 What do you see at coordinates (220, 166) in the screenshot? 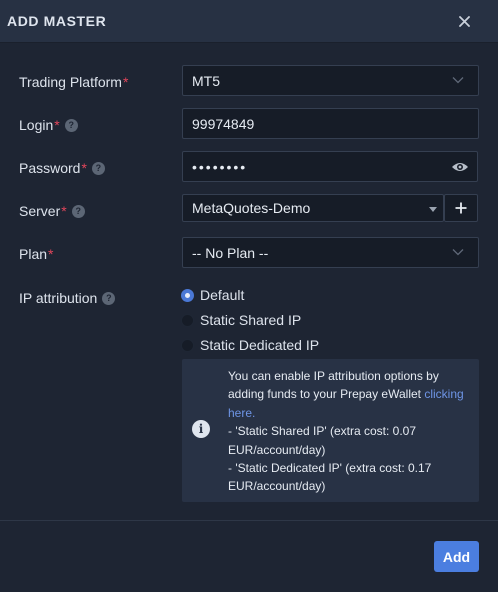
I see `password-value: ••••••••` at bounding box center [220, 166].